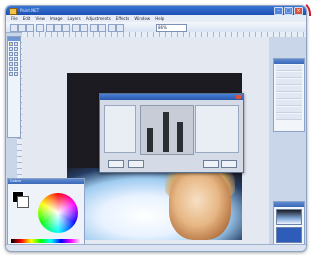  Describe the element at coordinates (13, 11) in the screenshot. I see `app-icon` at that location.